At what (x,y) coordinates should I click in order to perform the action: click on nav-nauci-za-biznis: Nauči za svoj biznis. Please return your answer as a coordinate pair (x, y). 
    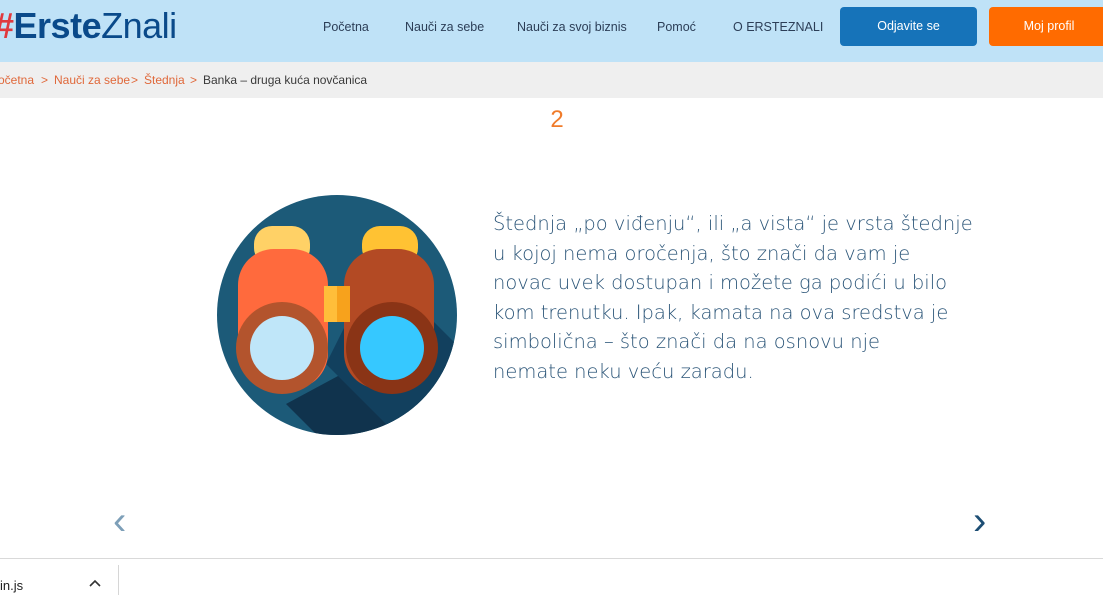
    Looking at the image, I should click on (572, 27).